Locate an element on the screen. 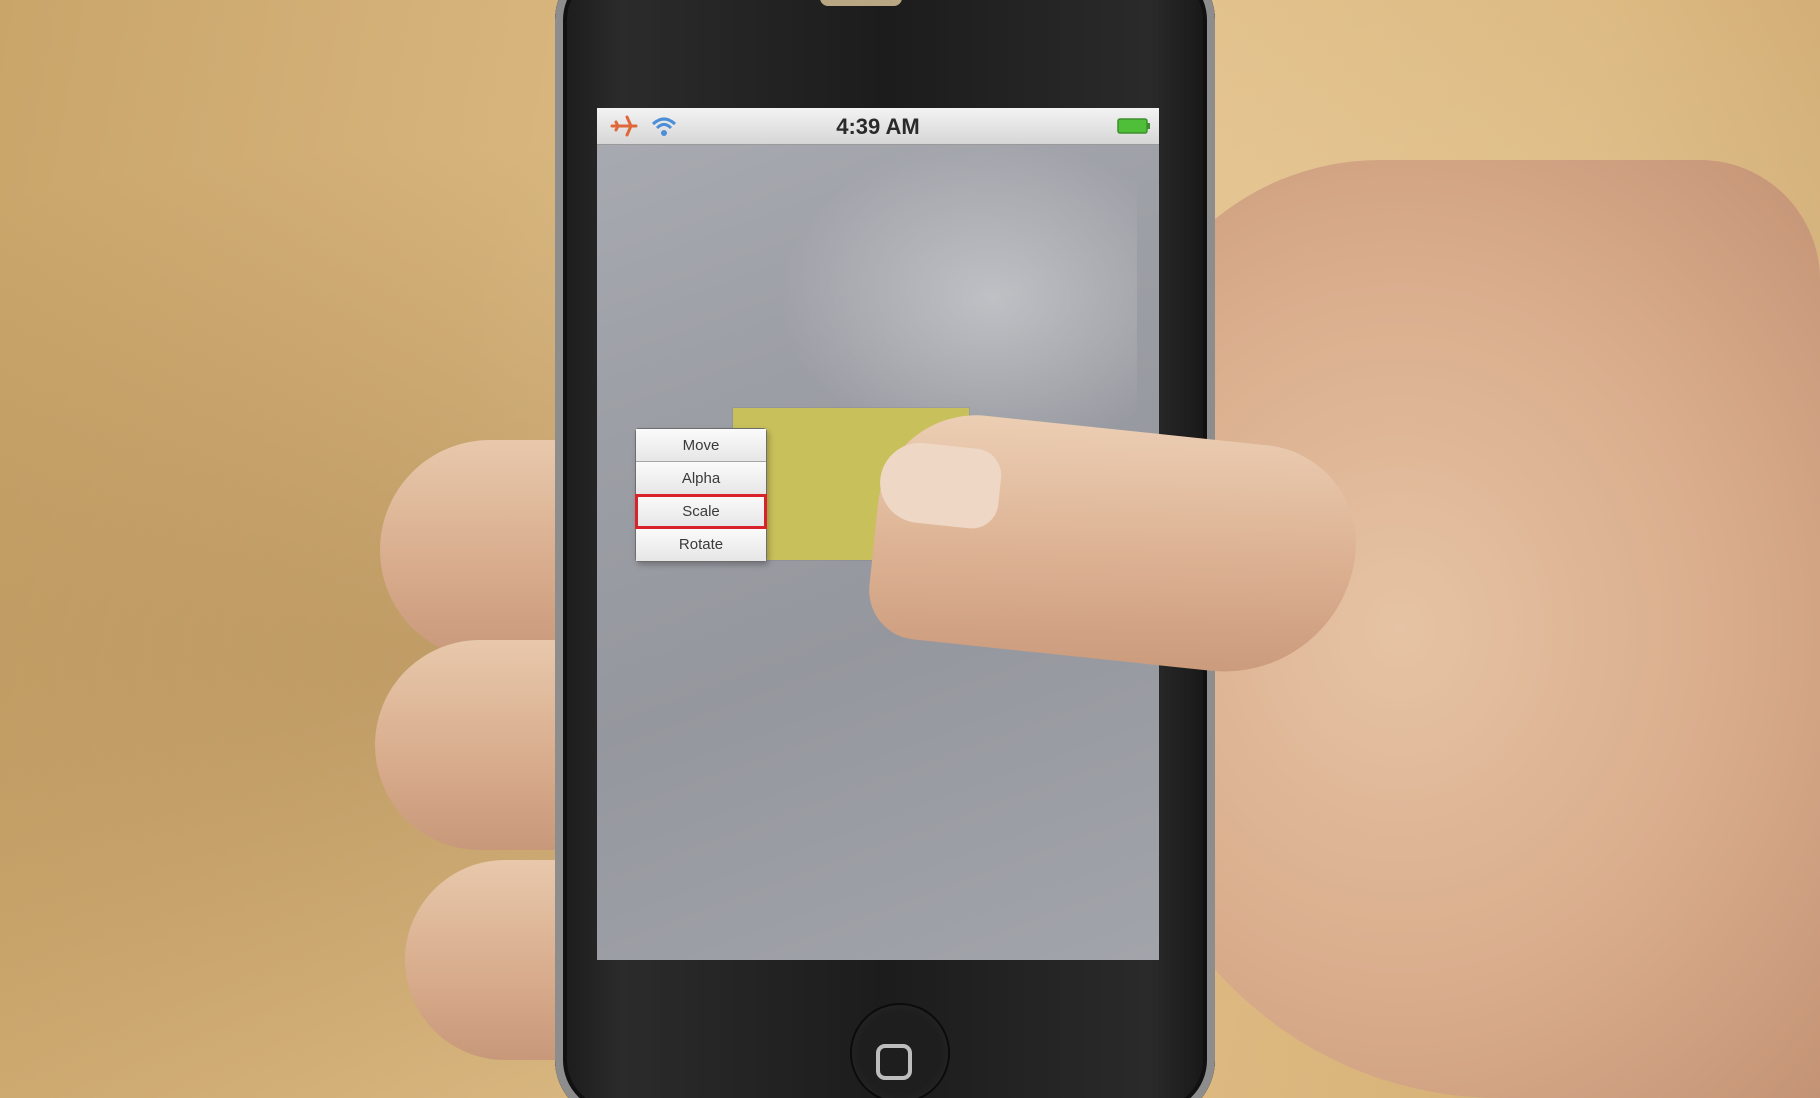 This screenshot has width=1820, height=1098. status-time: 4:39 AM is located at coordinates (878, 126).